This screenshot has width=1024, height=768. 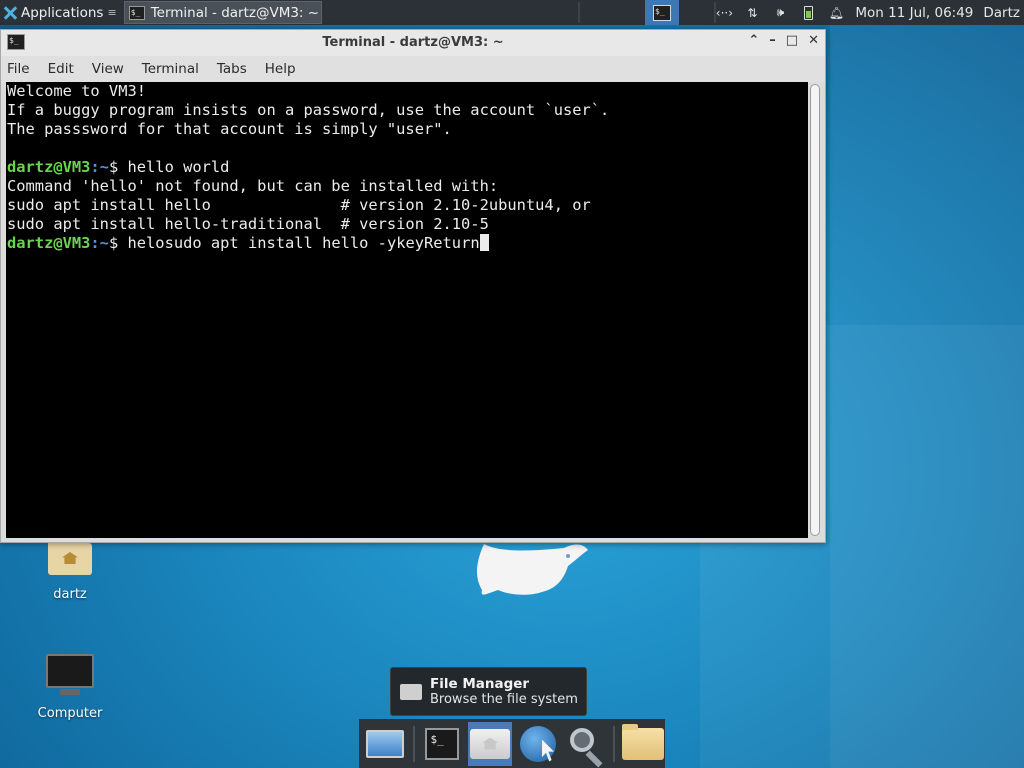 What do you see at coordinates (581, 739) in the screenshot?
I see `search-icon` at bounding box center [581, 739].